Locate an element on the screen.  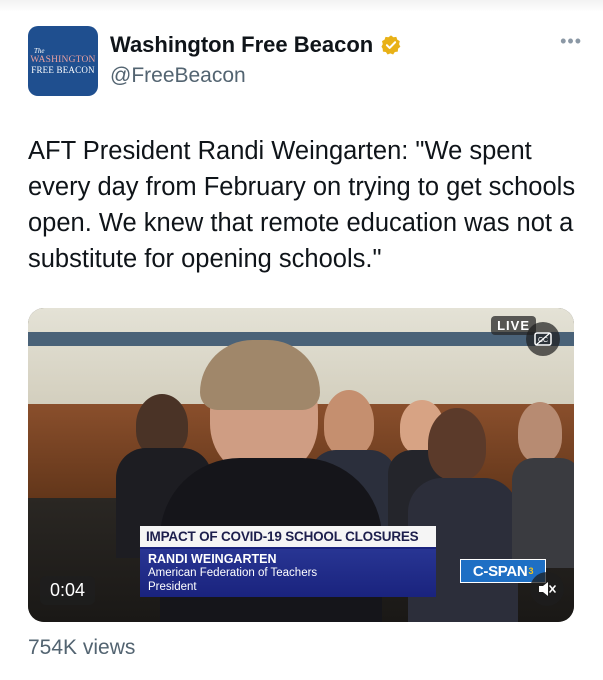
avatar-line1: WASHINGTON is located at coordinates (63, 60).